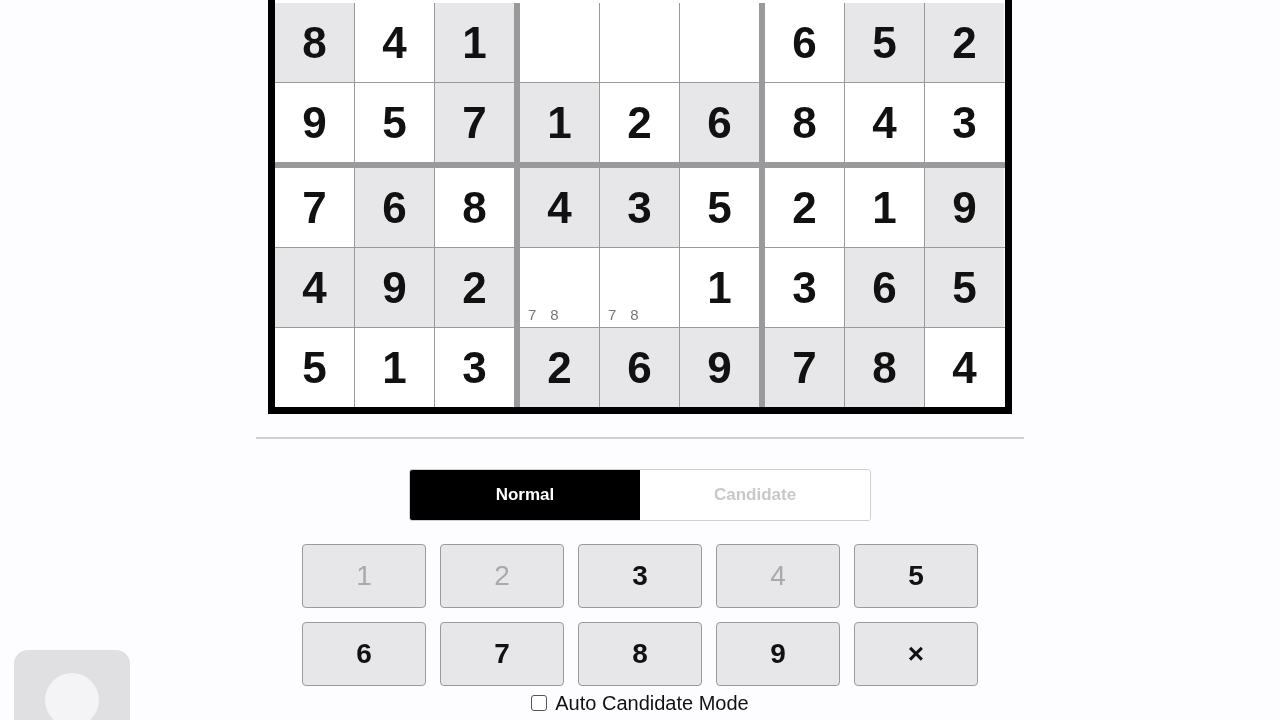  Describe the element at coordinates (525, 495) in the screenshot. I see `mode-tab: Normal` at that location.